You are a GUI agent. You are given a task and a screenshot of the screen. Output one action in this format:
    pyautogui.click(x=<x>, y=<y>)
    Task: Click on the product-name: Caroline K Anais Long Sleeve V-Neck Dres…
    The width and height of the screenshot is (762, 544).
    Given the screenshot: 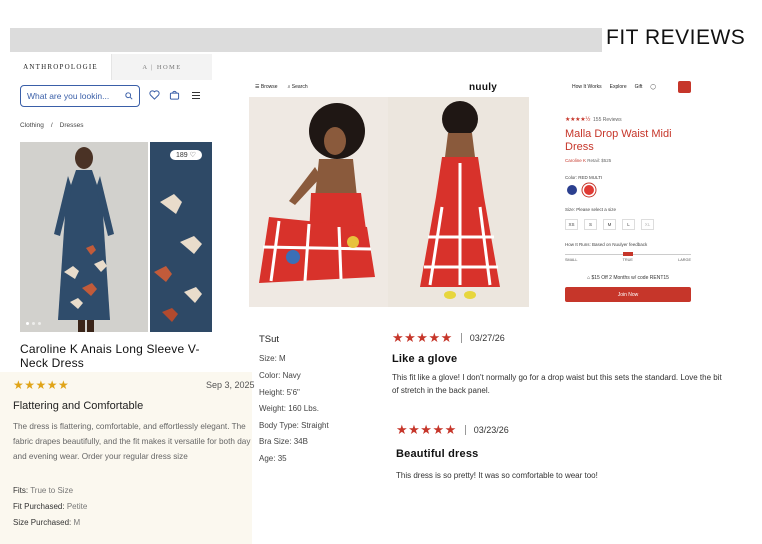 What is the action you would take?
    pyautogui.click(x=110, y=356)
    